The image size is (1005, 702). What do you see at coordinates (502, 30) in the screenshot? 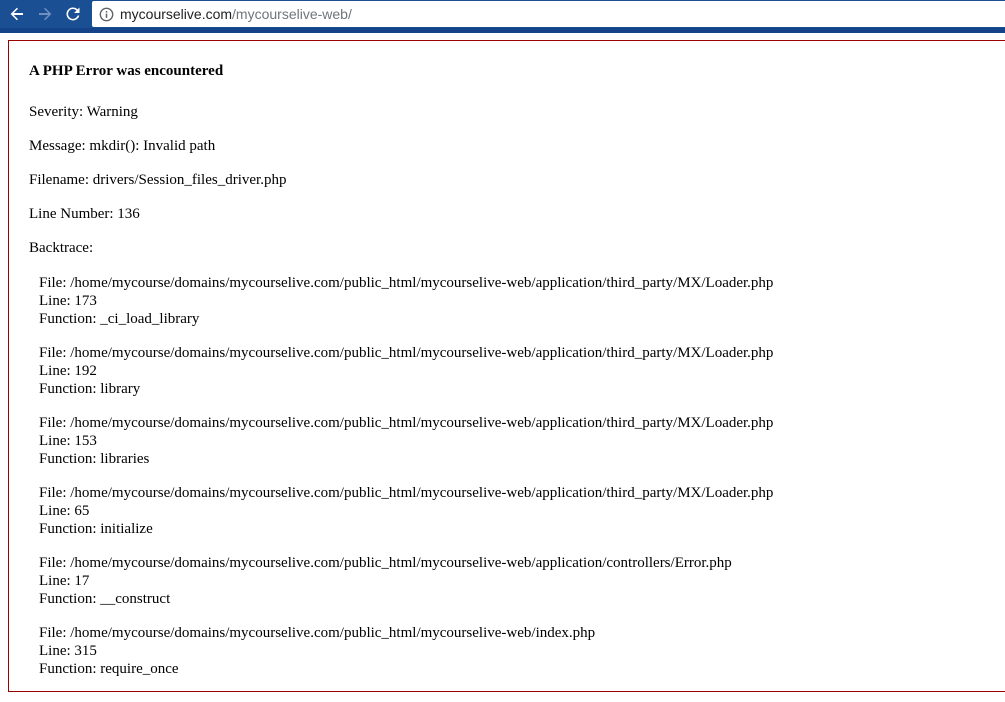
I see `toolbar-divider` at bounding box center [502, 30].